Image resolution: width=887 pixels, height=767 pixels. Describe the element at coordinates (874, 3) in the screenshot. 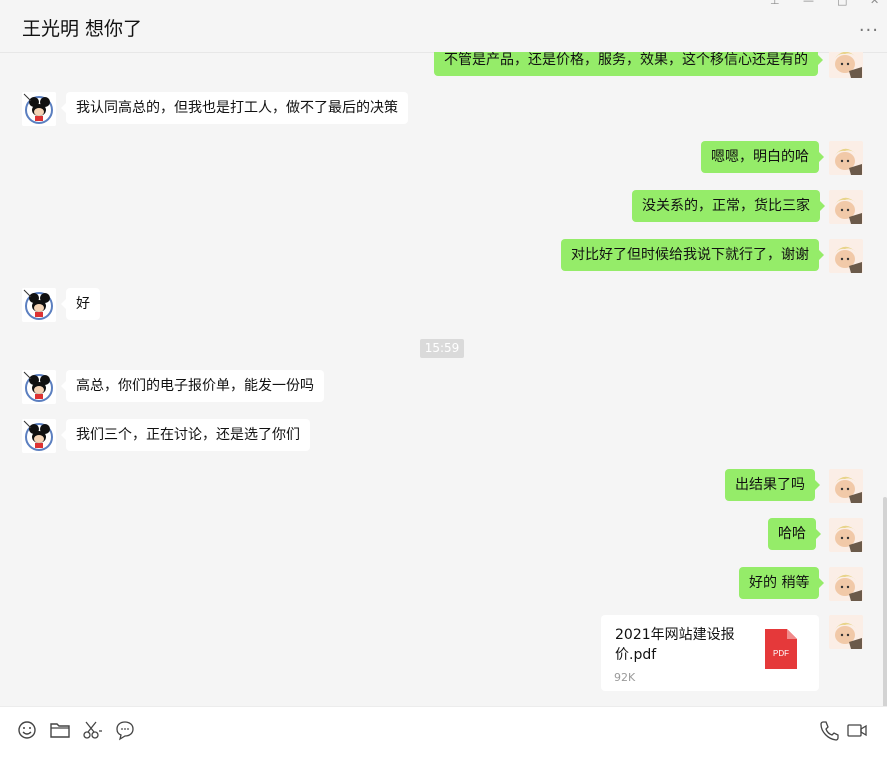

I see `close-icon: ✕` at that location.